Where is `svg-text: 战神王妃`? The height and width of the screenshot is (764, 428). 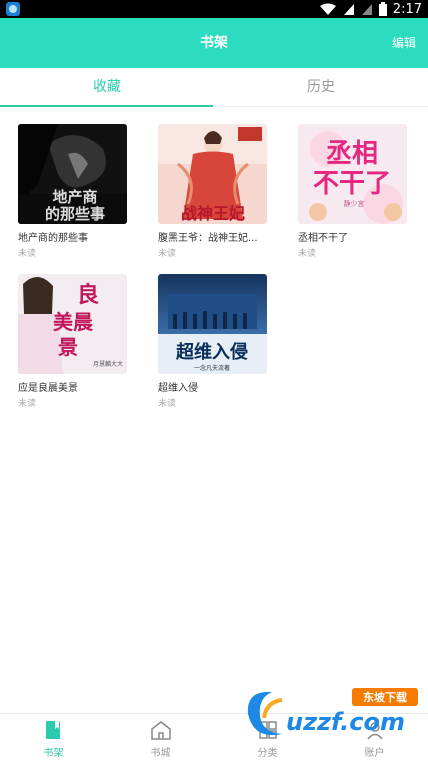
svg-text: 战神王妃 is located at coordinates (213, 213).